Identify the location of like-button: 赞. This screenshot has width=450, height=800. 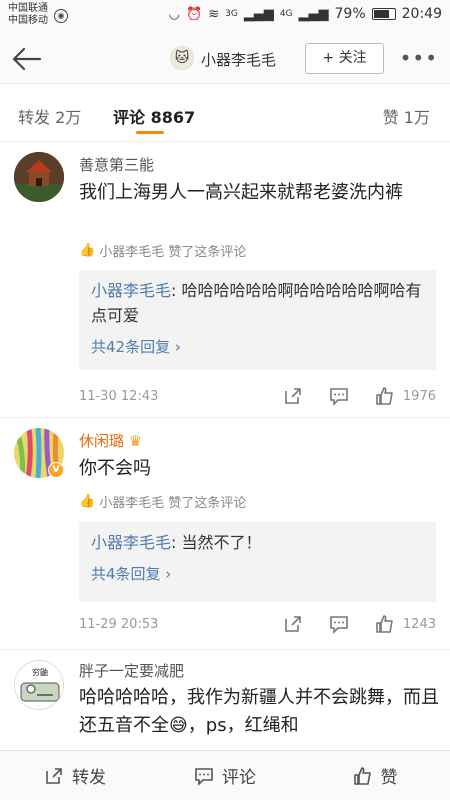
(375, 775).